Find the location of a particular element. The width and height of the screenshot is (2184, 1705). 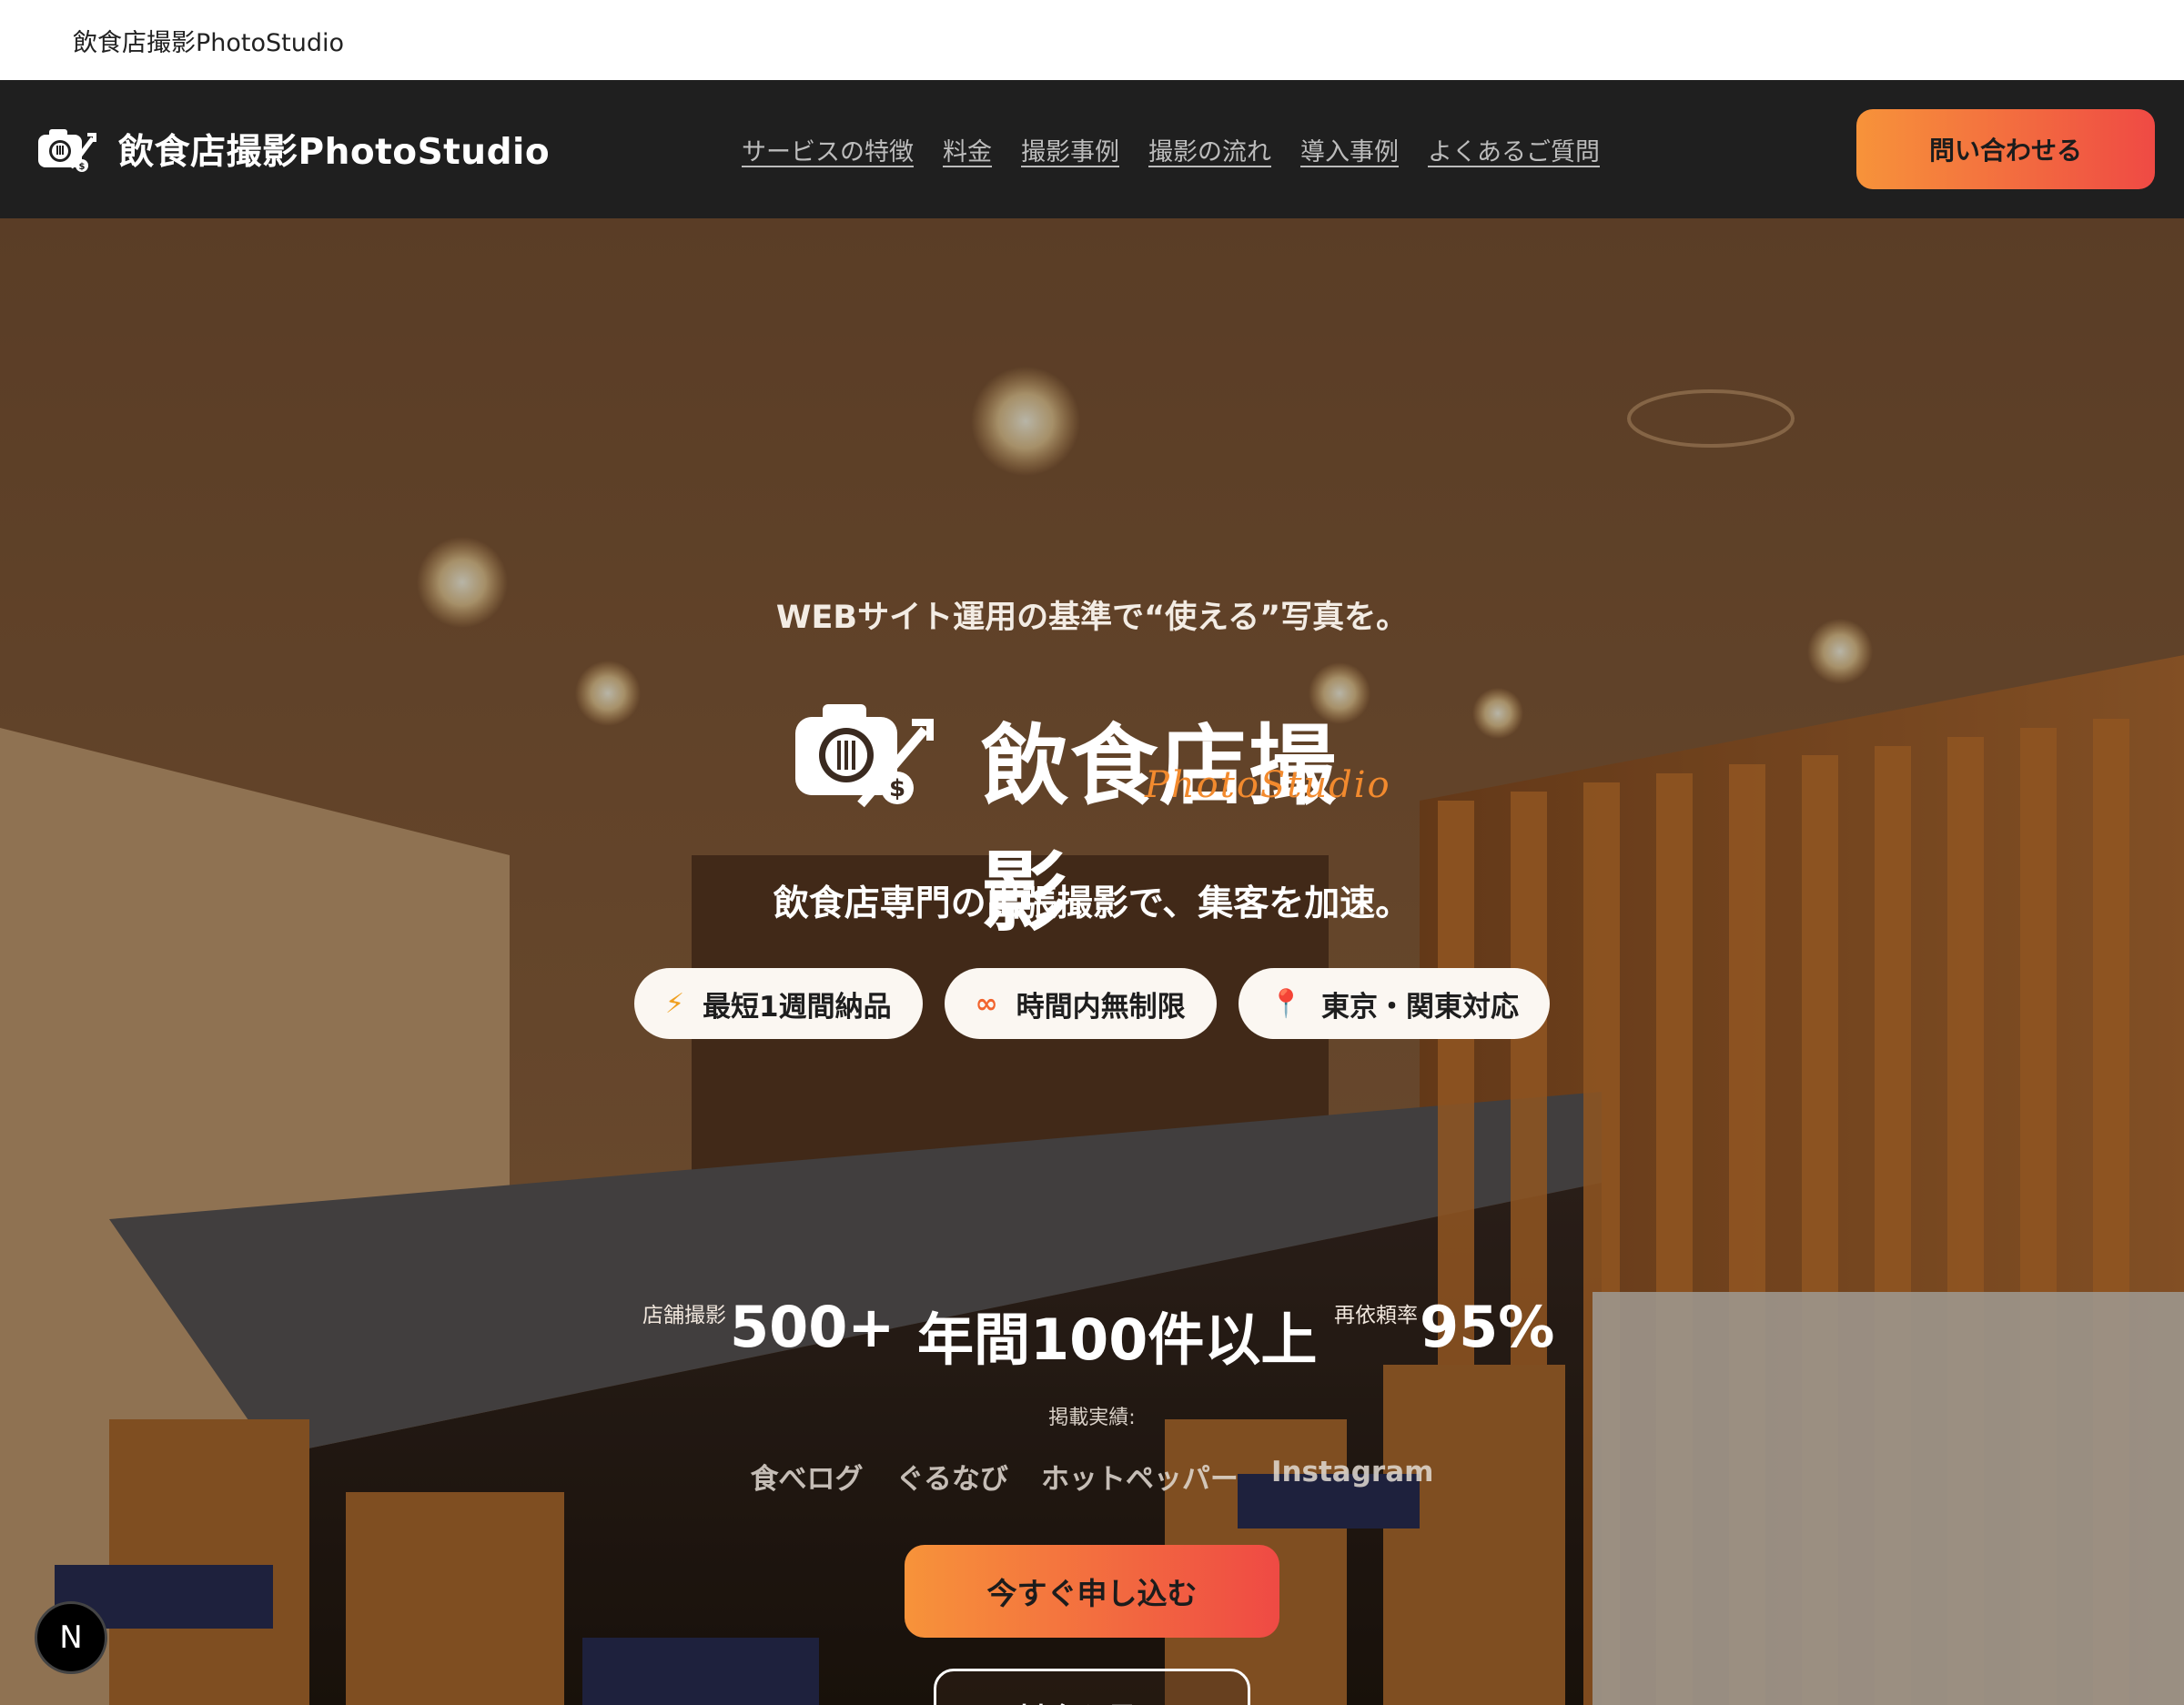

nav-link-flow: 撮影の流れ is located at coordinates (1209, 149).